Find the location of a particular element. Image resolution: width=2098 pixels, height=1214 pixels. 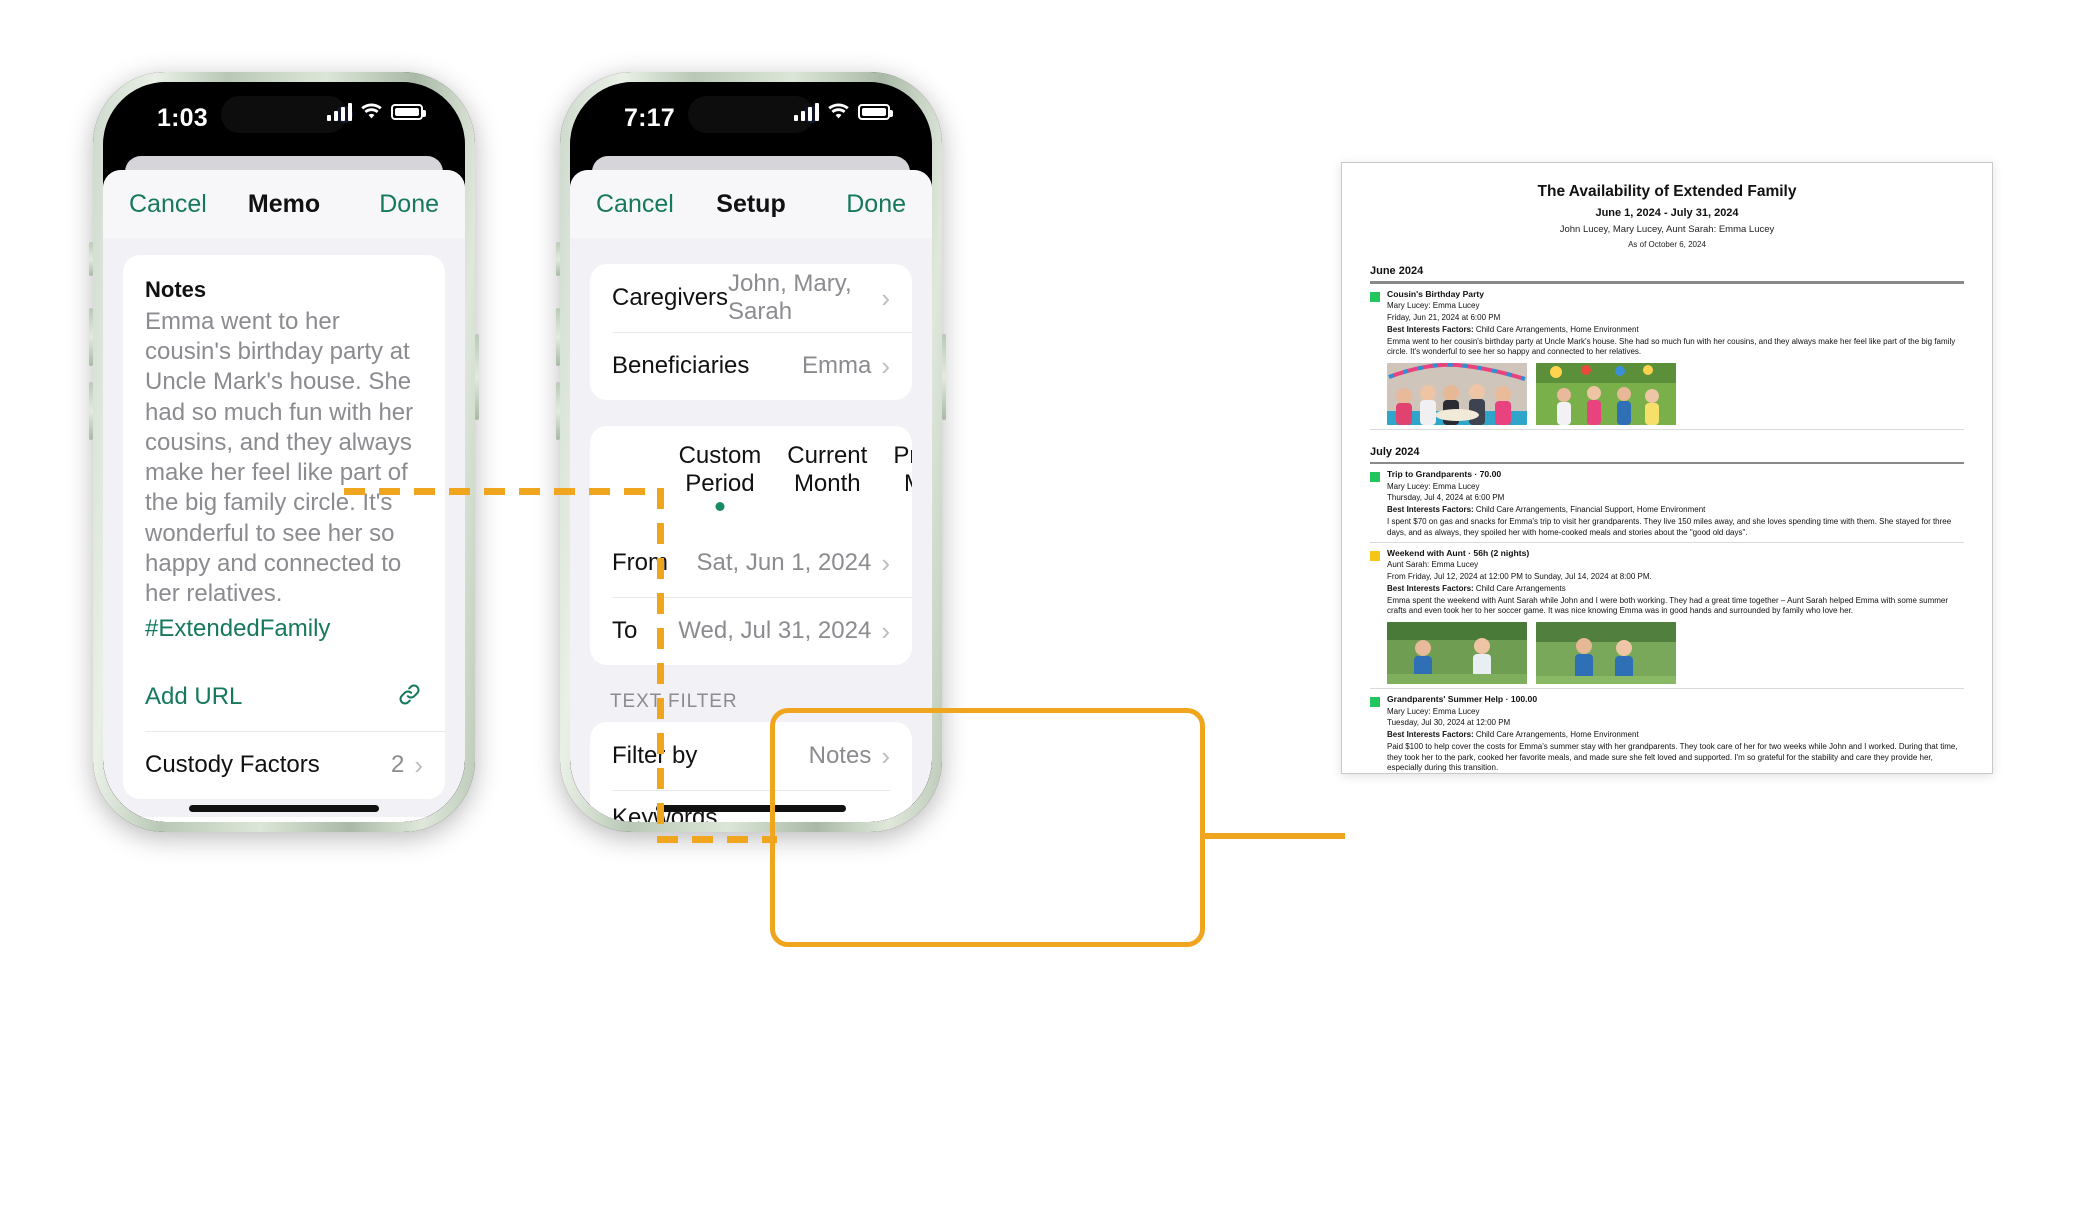

segment-previous-month-line1: Previ is located at coordinates (902, 455).